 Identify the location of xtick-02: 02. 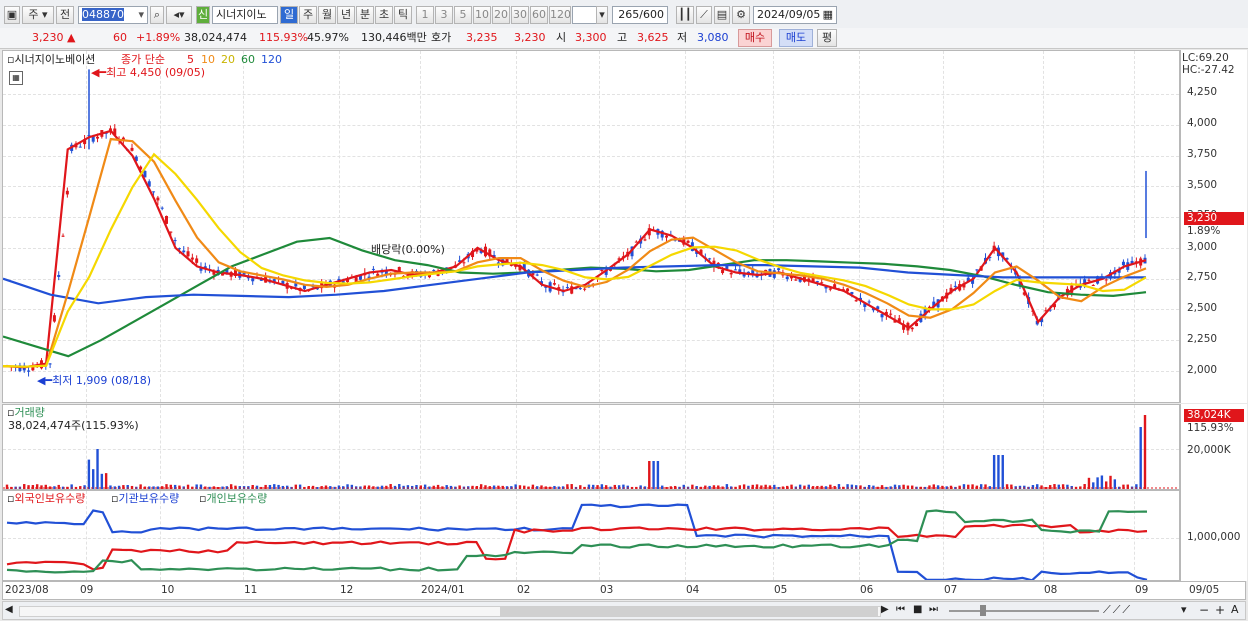
(524, 590).